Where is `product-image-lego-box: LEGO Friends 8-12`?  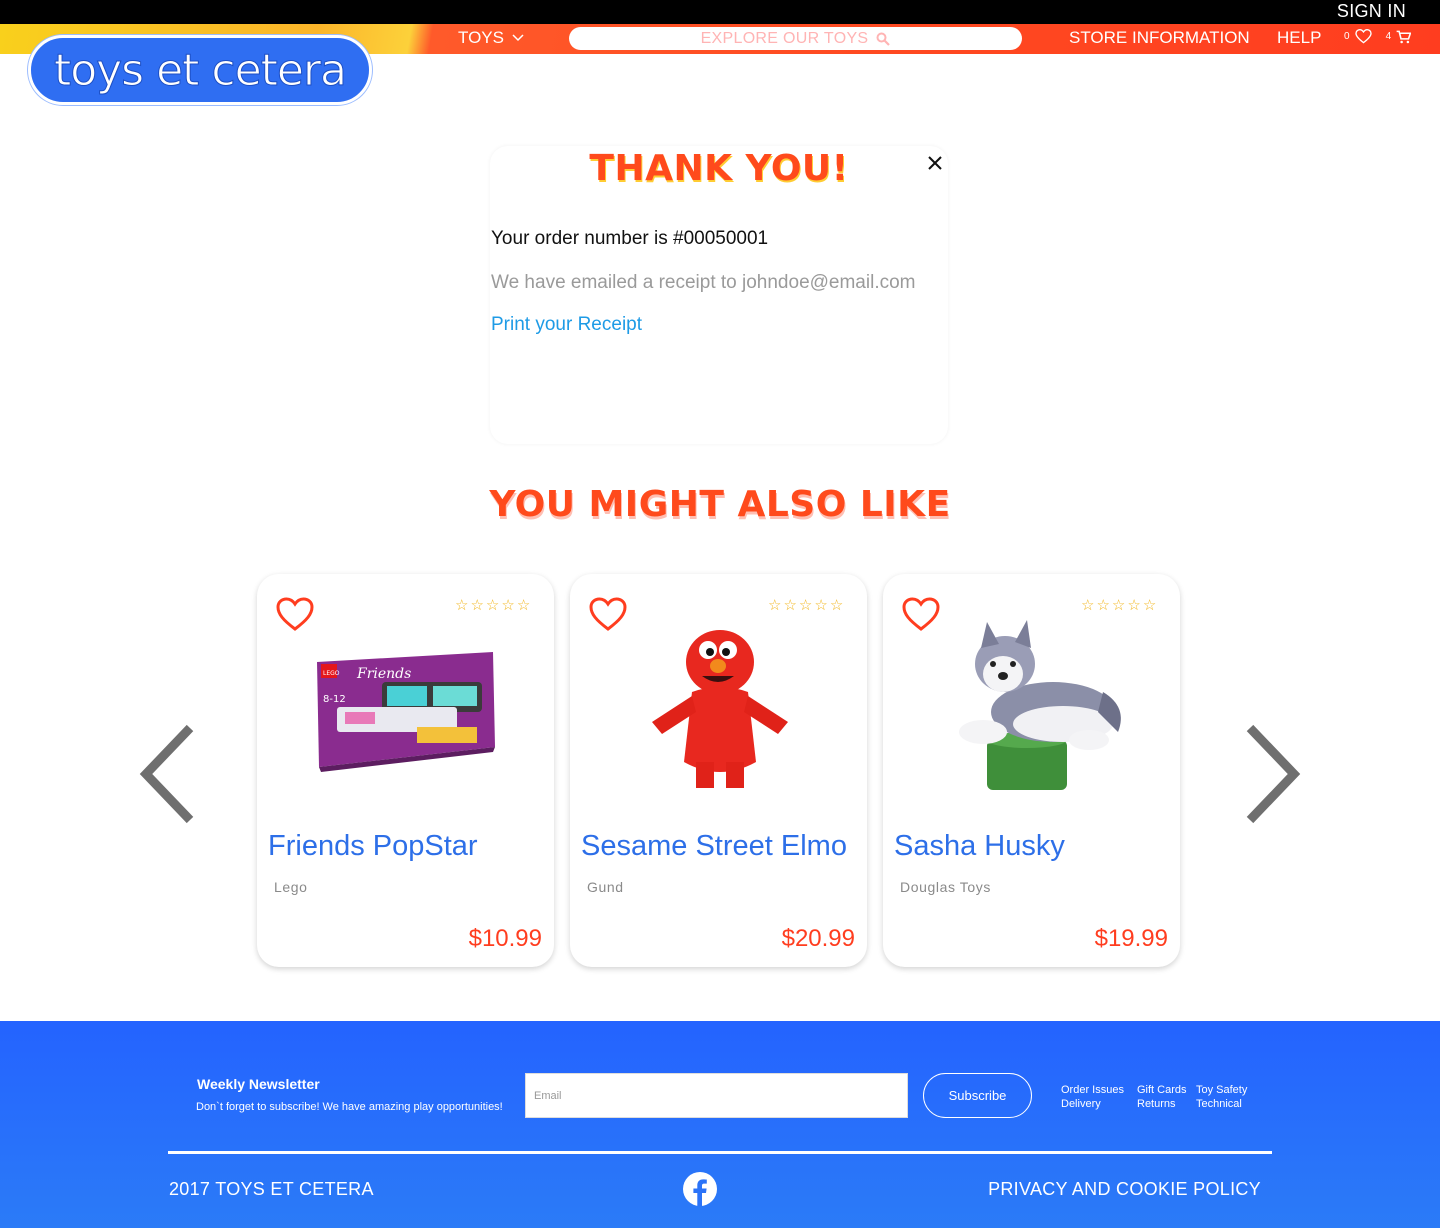 product-image-lego-box: LEGO Friends 8-12 is located at coordinates (406, 712).